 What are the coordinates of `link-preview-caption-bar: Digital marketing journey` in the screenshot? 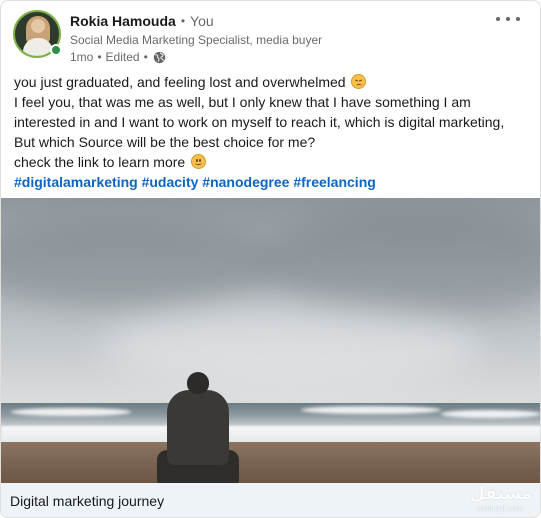 It's located at (270, 500).